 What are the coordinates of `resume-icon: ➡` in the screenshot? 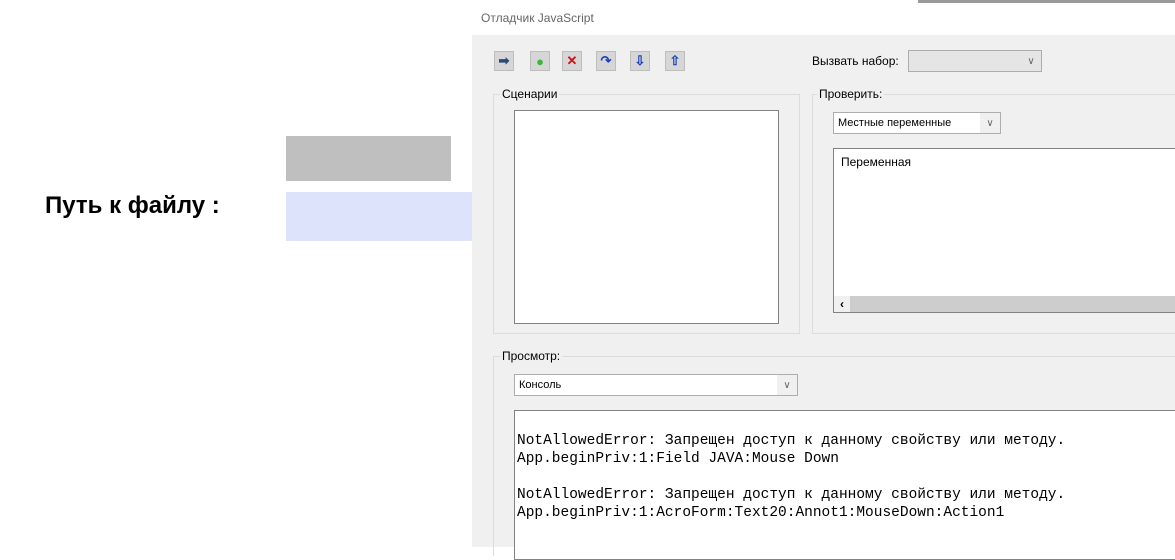 It's located at (504, 60).